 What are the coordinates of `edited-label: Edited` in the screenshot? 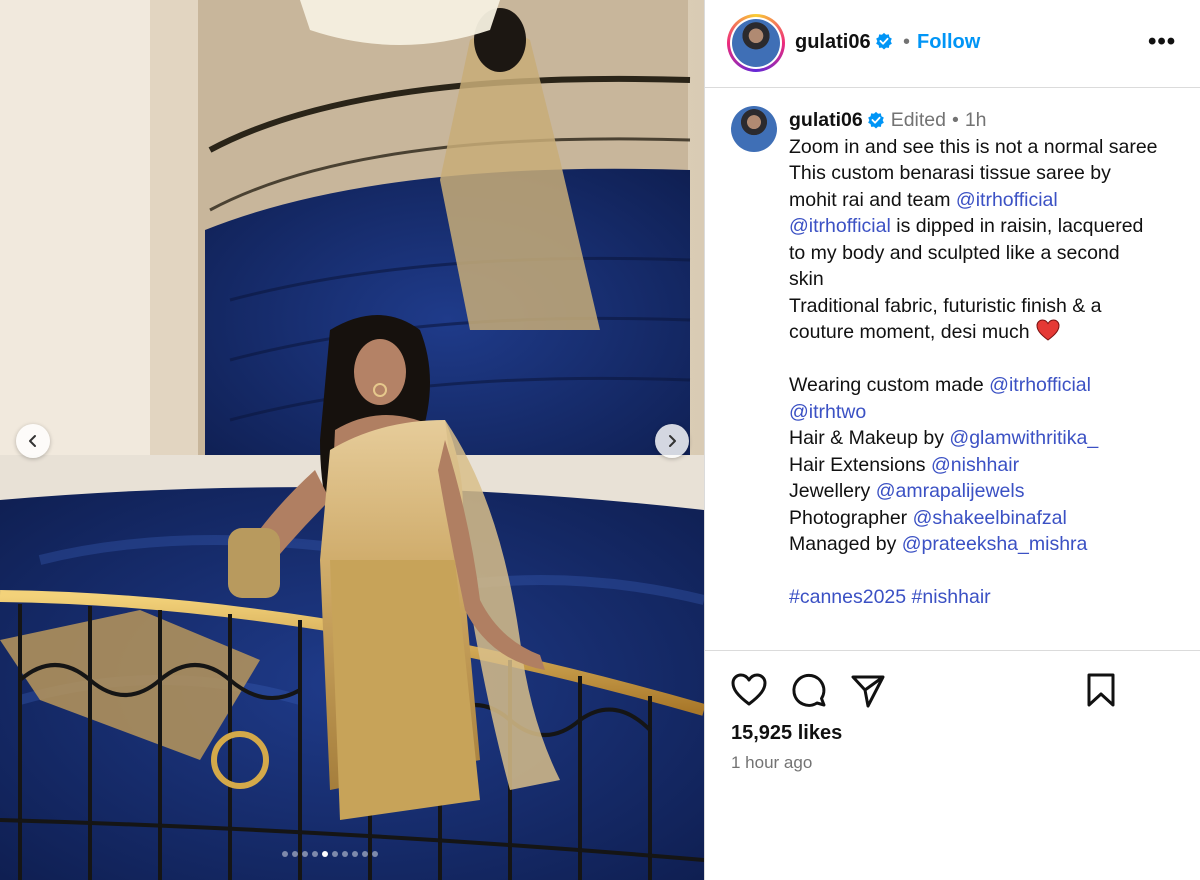 It's located at (918, 120).